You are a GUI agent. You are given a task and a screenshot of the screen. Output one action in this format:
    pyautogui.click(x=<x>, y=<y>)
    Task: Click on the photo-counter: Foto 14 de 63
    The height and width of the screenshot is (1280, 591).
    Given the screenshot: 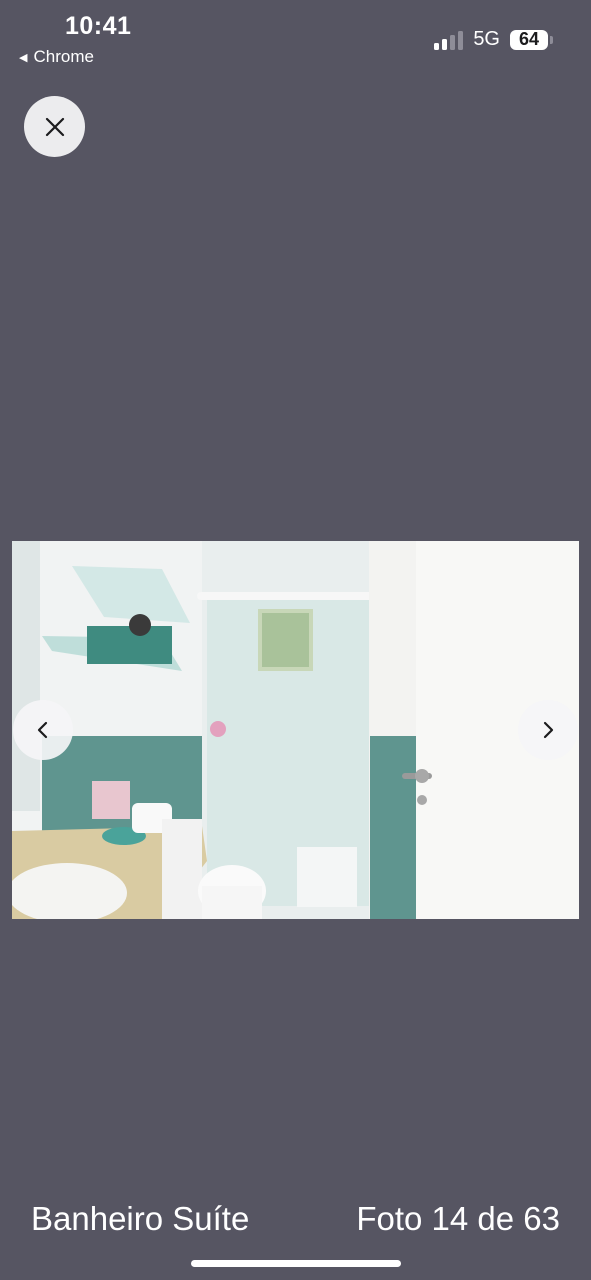 What is the action you would take?
    pyautogui.click(x=458, y=1218)
    